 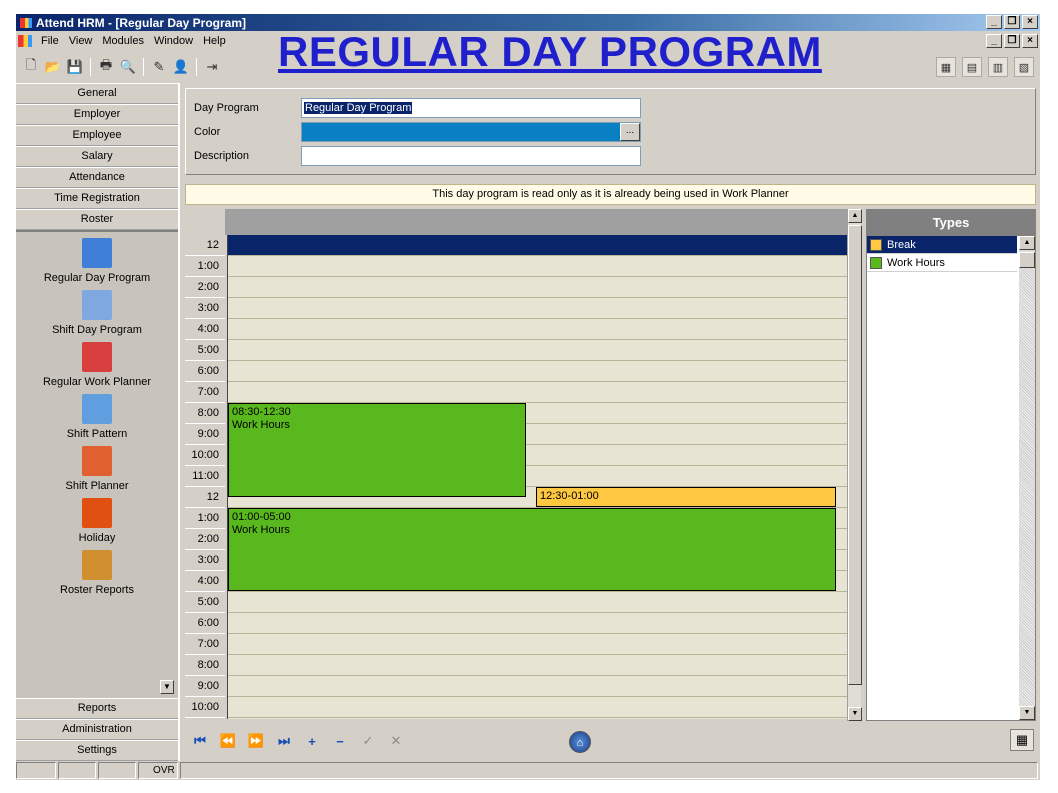 I want to click on nav-administration: Administration, so click(x=97, y=729).